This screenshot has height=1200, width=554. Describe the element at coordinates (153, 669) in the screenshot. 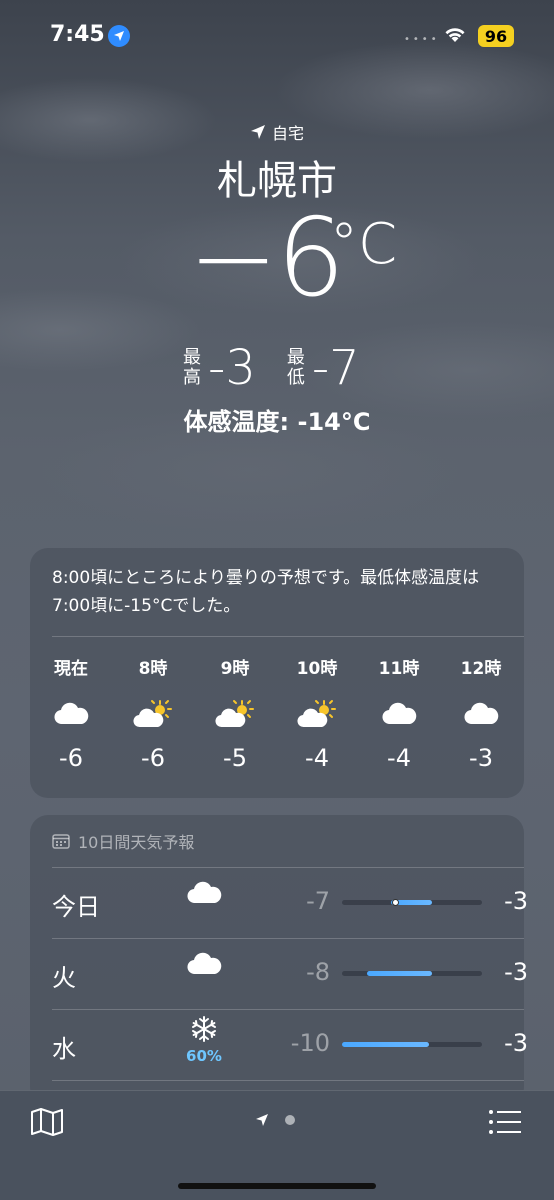

I see `hour-label: 8時` at that location.